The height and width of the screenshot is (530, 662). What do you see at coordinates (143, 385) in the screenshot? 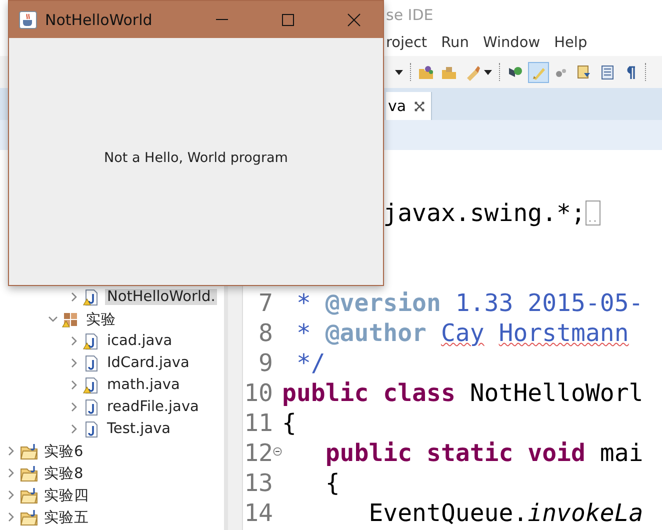
I see `tree-item: math.java` at bounding box center [143, 385].